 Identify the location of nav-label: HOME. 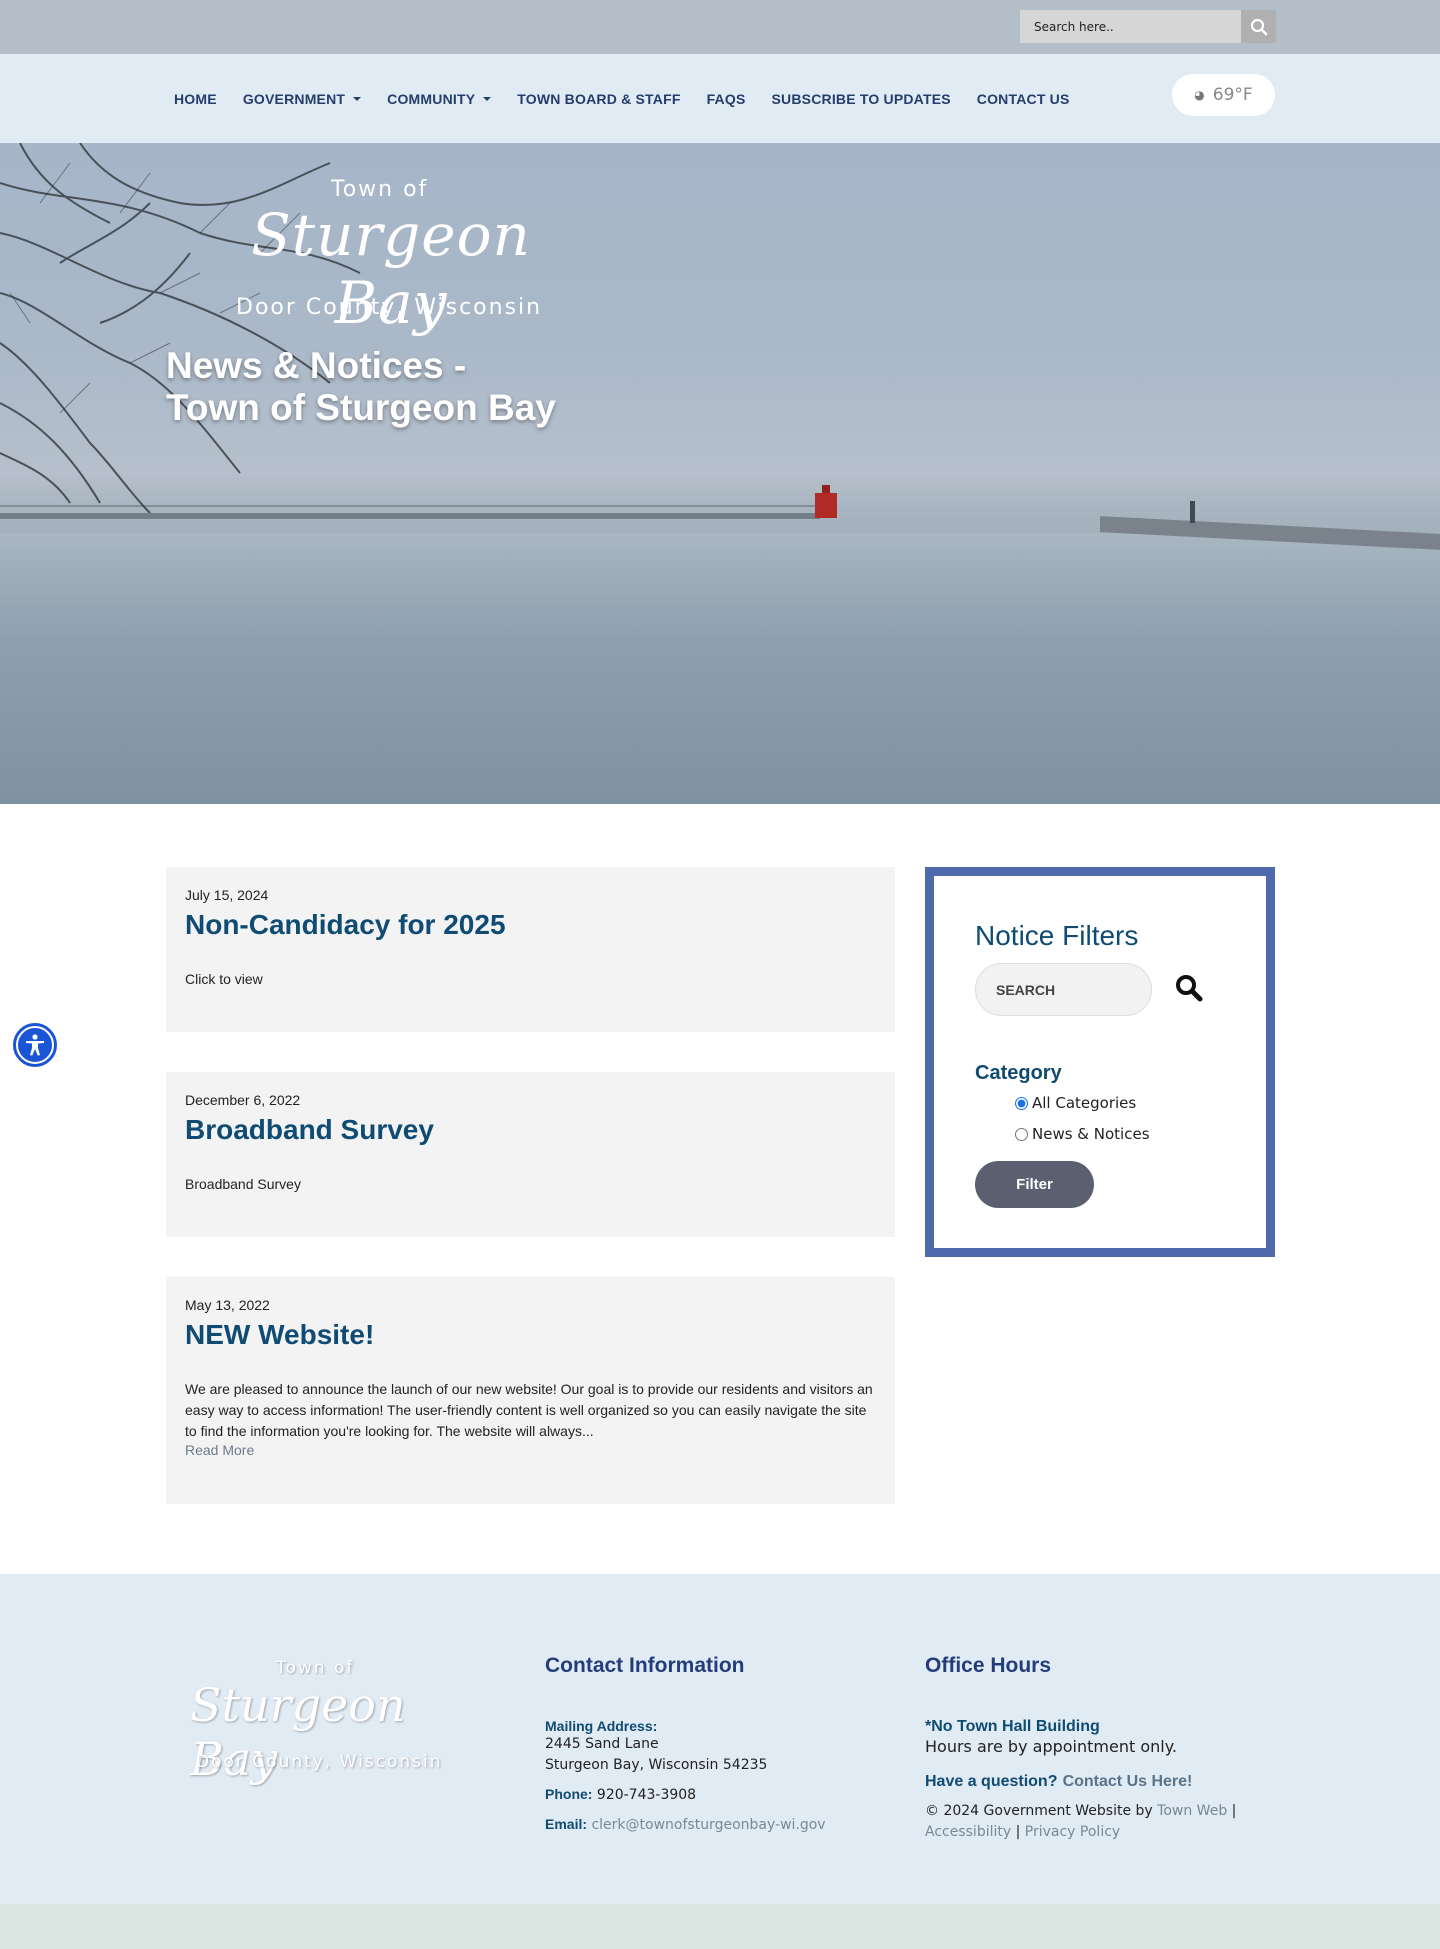
(195, 98).